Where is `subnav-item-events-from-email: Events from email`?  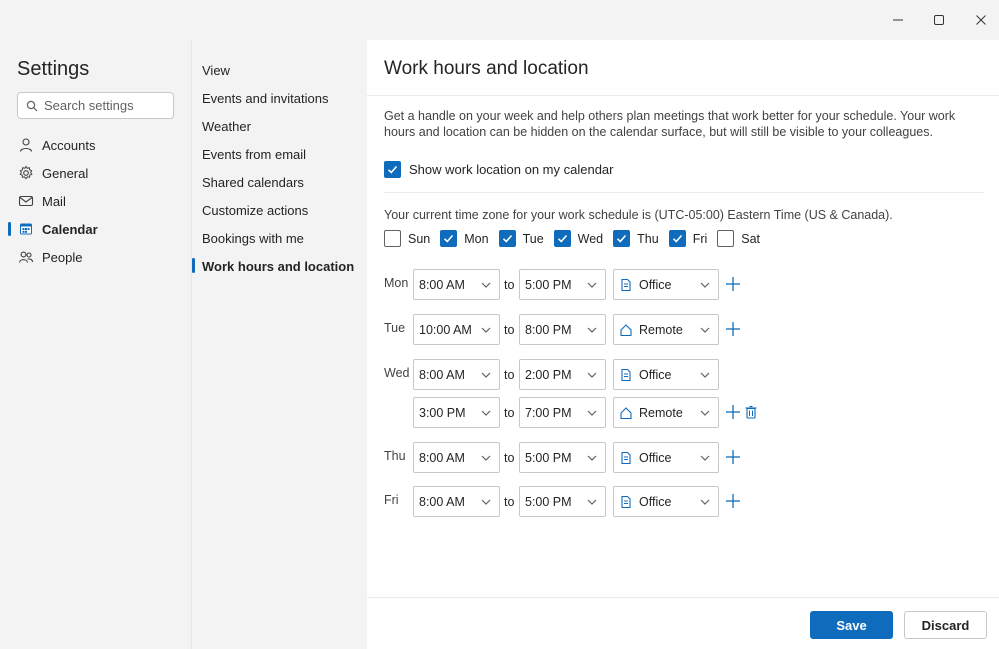
subnav-item-events-from-email: Events from email is located at coordinates (254, 154).